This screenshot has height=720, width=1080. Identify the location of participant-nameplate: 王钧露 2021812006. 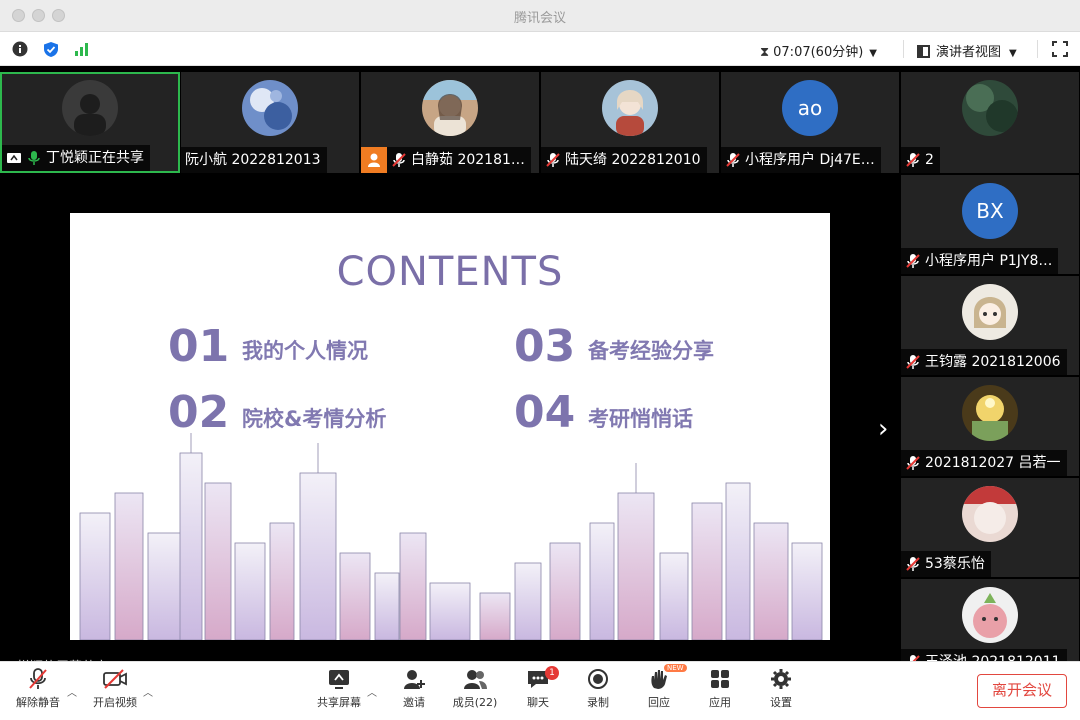
(984, 362).